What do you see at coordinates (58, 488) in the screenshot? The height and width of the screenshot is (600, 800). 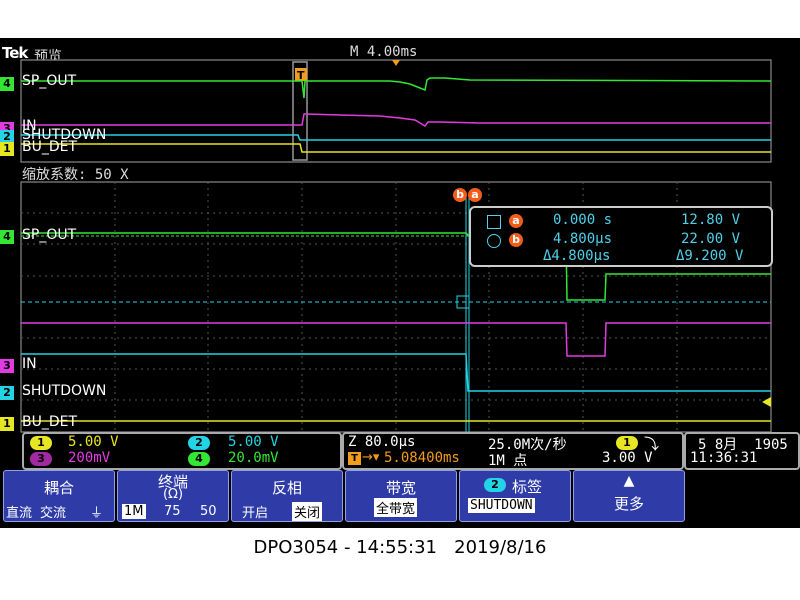 I see `coupling-title: 耦合` at bounding box center [58, 488].